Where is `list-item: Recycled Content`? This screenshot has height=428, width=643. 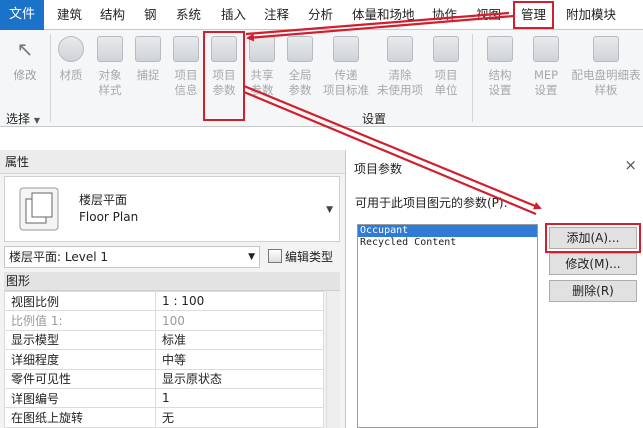
list-item: Recycled Content is located at coordinates (447, 243).